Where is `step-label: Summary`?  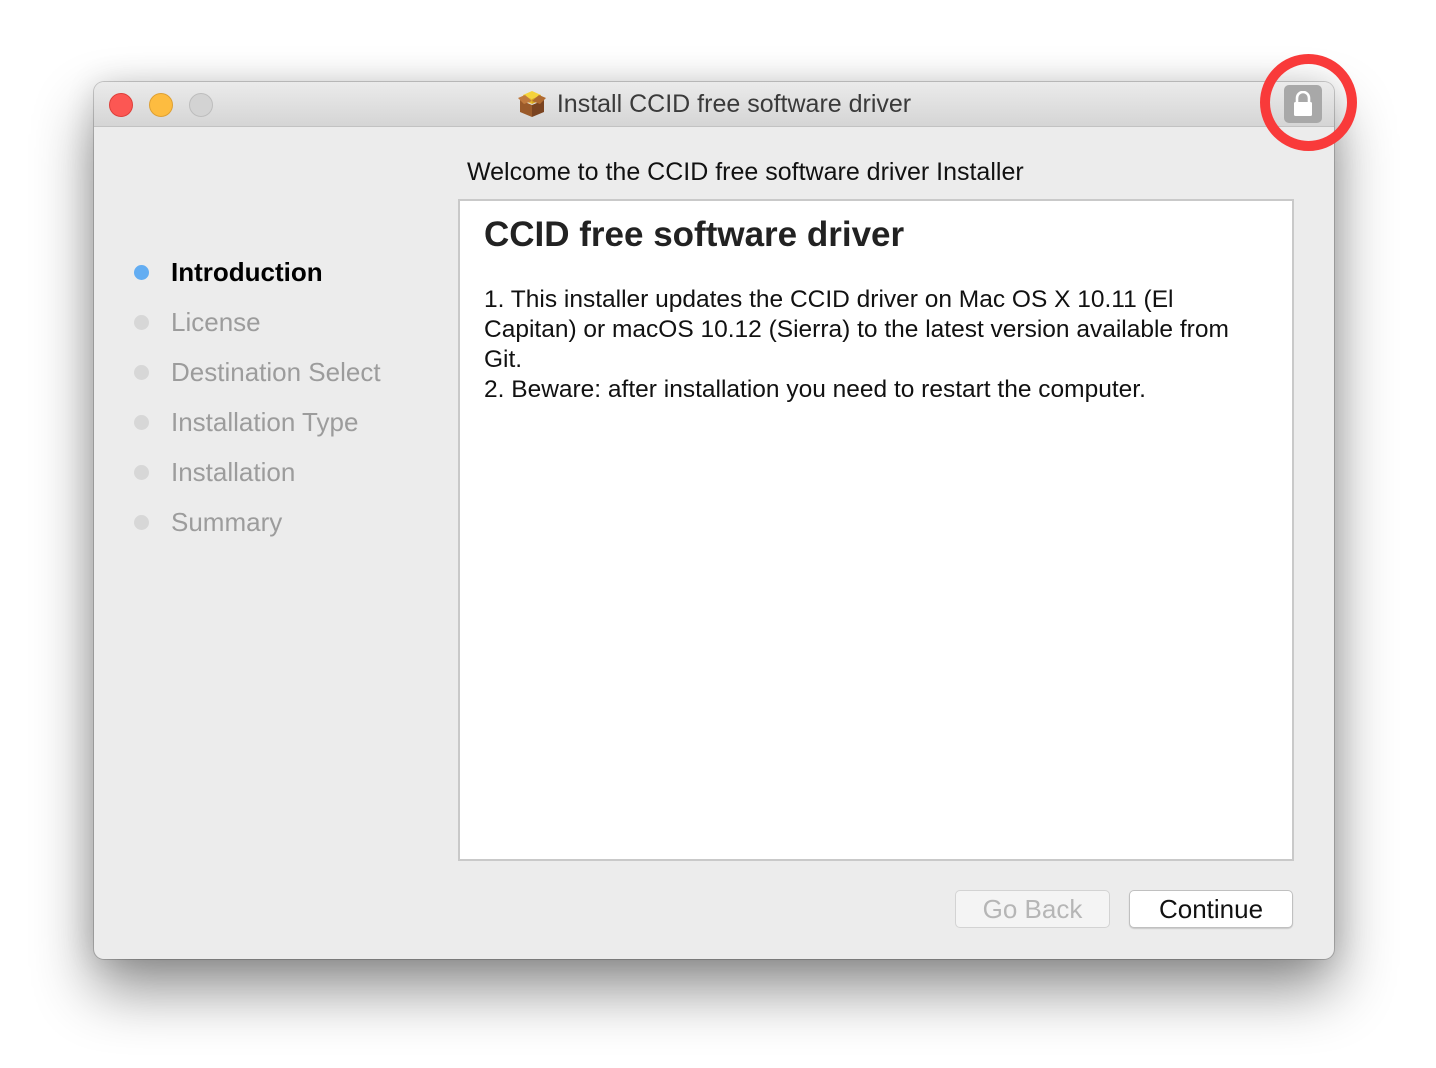
step-label: Summary is located at coordinates (227, 521).